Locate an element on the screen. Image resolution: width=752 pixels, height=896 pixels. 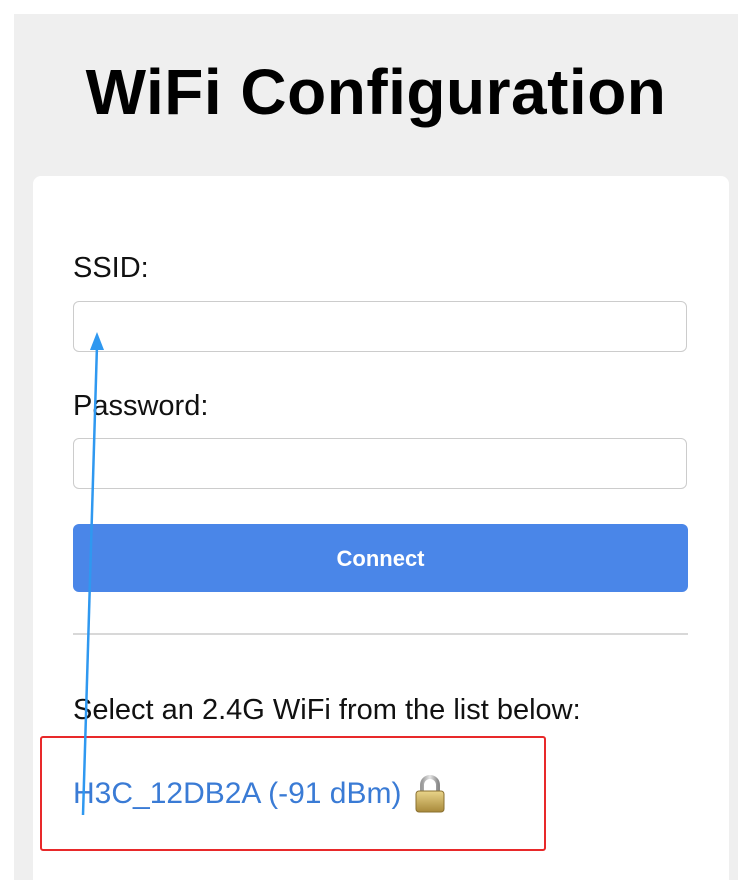
page-title: WiFi Configuration is located at coordinates (376, 92).